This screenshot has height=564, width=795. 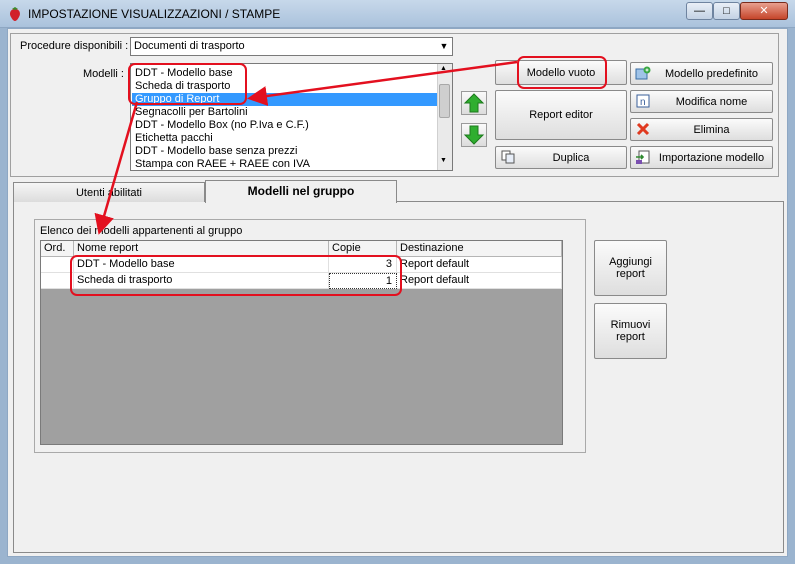 I want to click on arrow-down-green-icon, so click(x=474, y=135).